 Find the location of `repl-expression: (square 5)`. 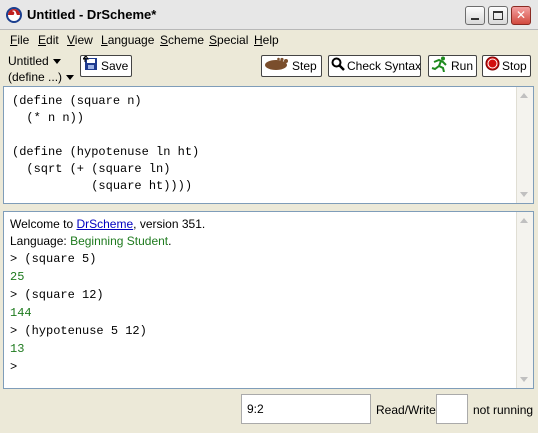

repl-expression: (square 5) is located at coordinates (57, 259).